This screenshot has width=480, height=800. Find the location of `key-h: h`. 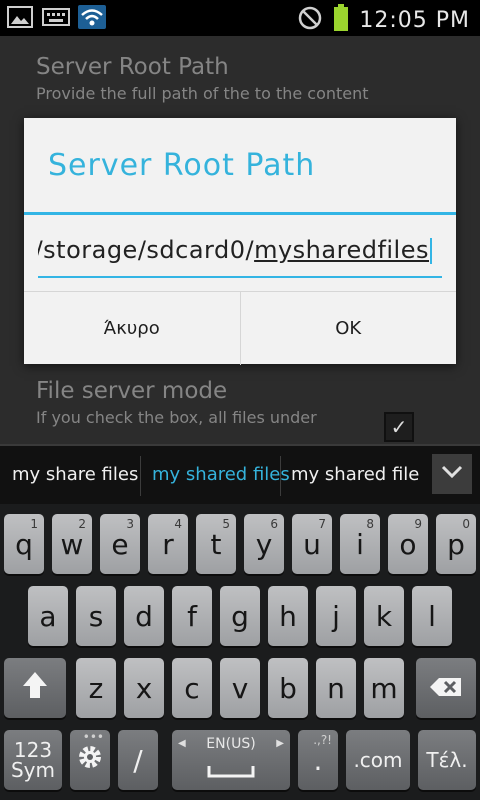

key-h: h is located at coordinates (288, 616).